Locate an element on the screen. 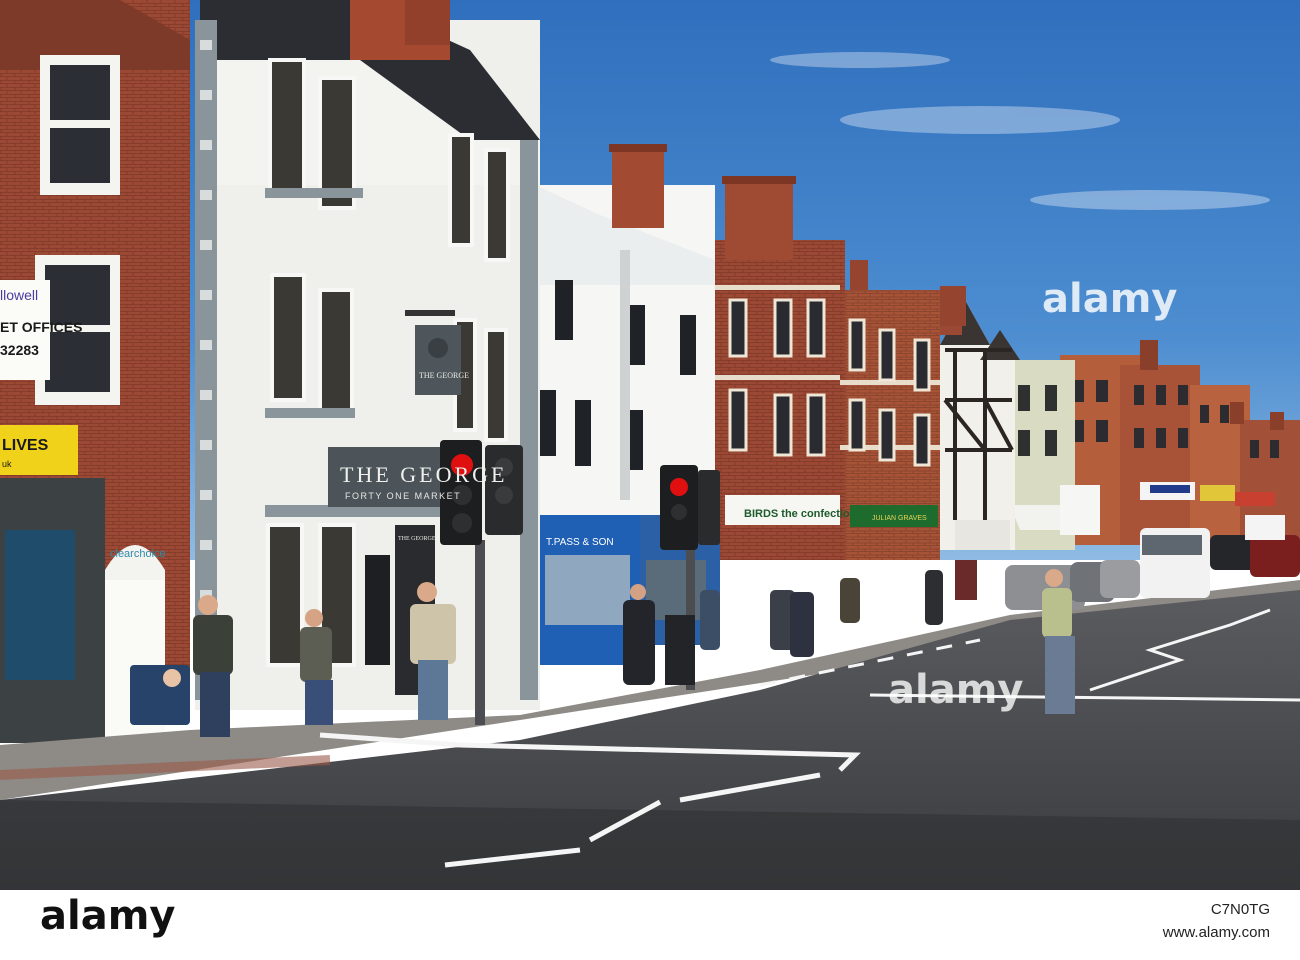 Image resolution: width=1300 pixels, height=960 pixels. pub-hanging-sign: THE GEORGE is located at coordinates (444, 375).